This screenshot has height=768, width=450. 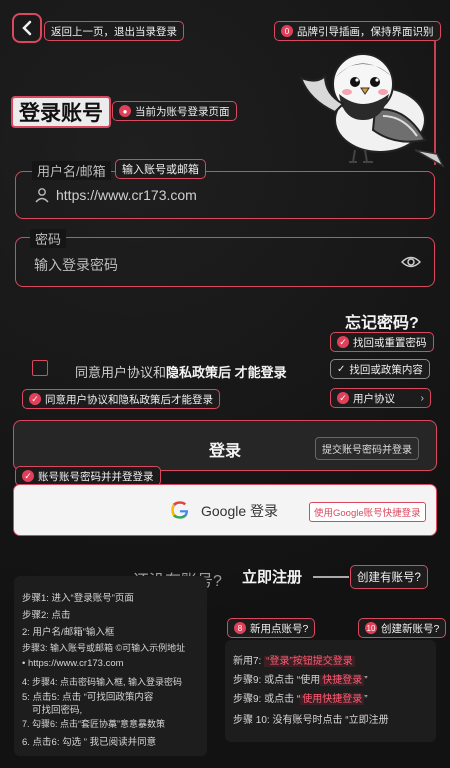 I want to click on password-field: 输入登录密码, so click(x=225, y=262).